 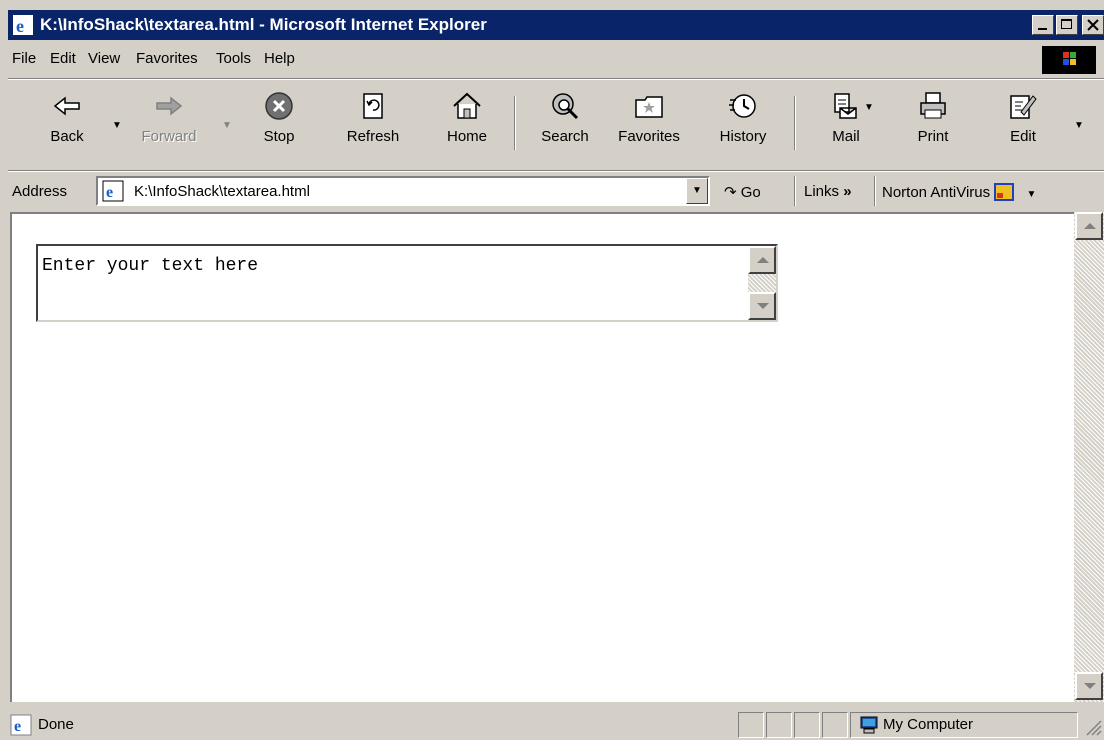 I want to click on stop-icon, so click(x=279, y=106).